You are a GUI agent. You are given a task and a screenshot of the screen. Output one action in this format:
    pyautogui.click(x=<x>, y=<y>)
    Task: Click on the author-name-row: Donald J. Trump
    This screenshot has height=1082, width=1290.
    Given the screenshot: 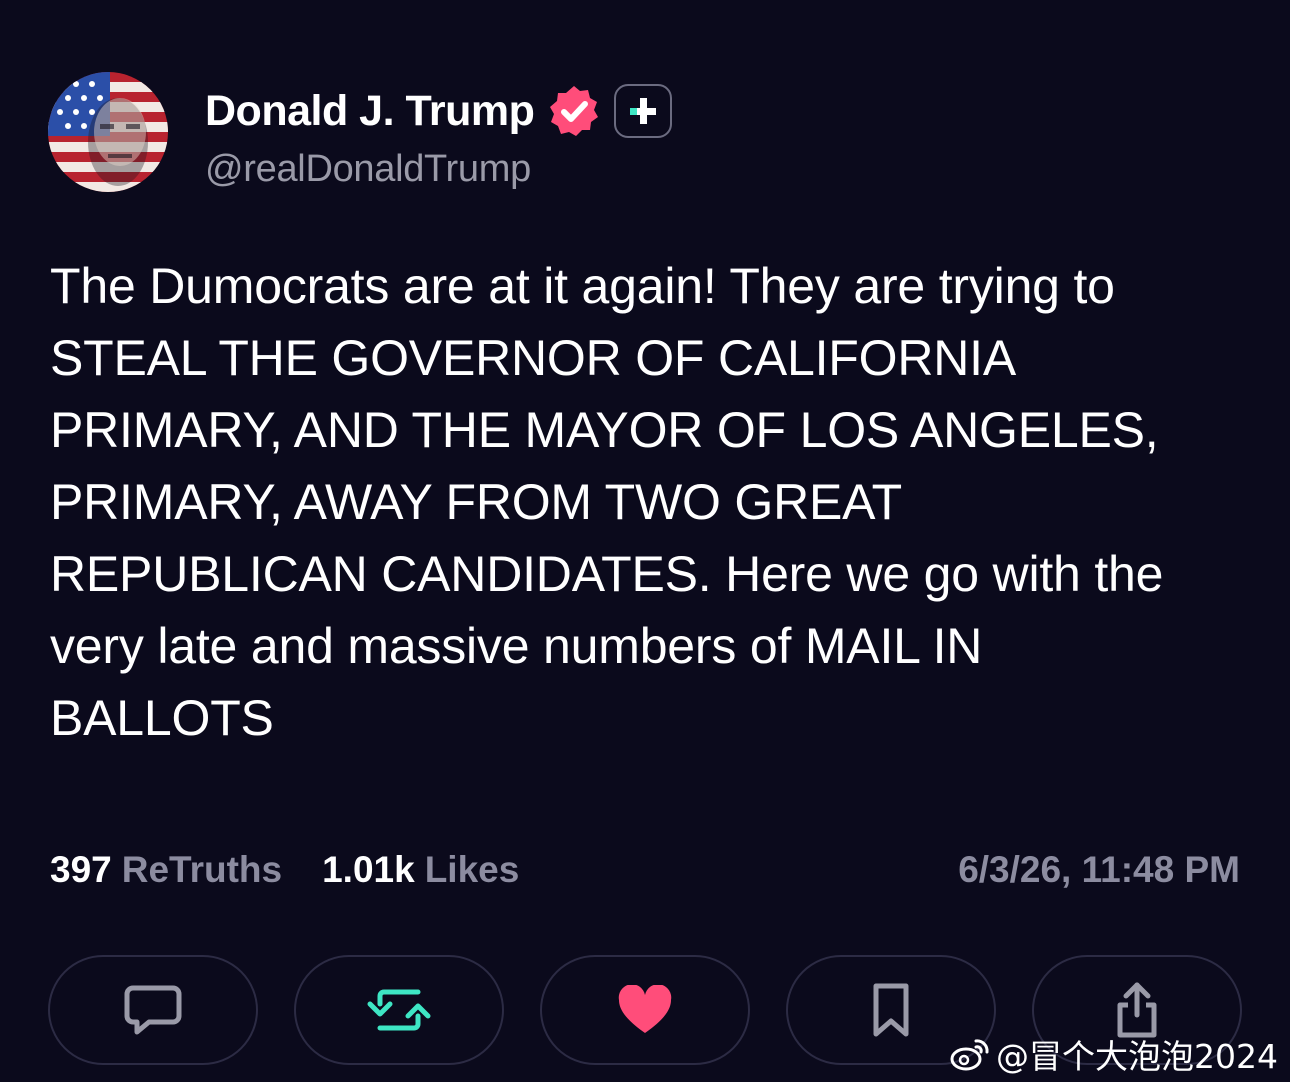 What is the action you would take?
    pyautogui.click(x=439, y=111)
    